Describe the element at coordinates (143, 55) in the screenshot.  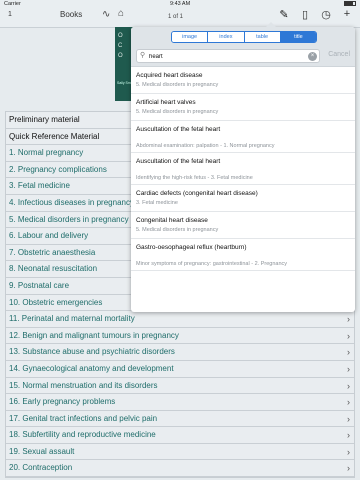
I see `search-icon: ⚲` at that location.